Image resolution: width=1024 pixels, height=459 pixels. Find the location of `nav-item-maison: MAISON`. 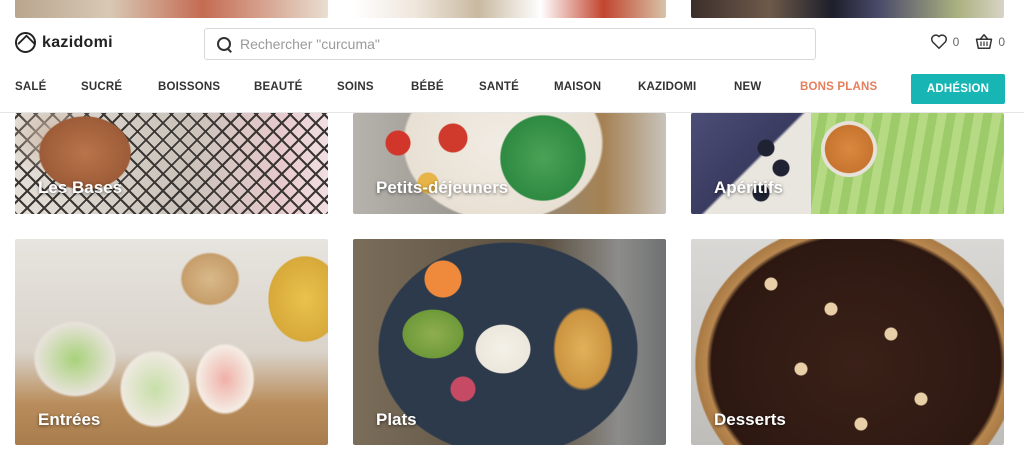

nav-item-maison: MAISON is located at coordinates (577, 87).